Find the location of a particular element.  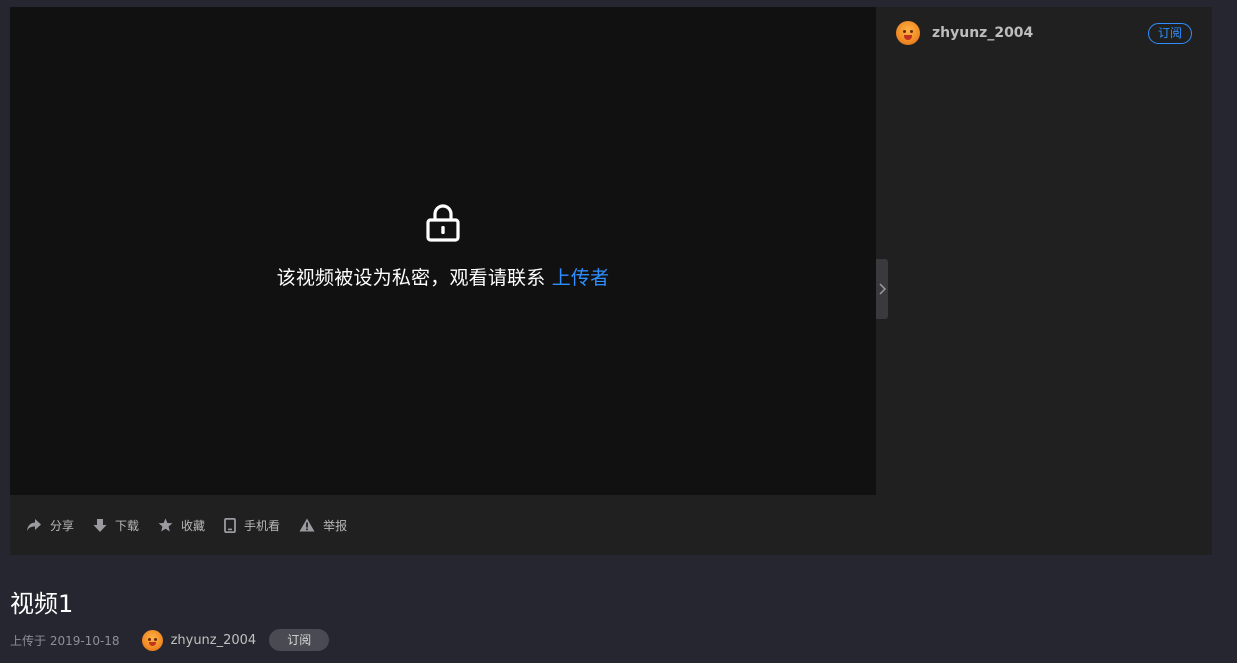

contact-uploader-link: 上传者 is located at coordinates (581, 278).